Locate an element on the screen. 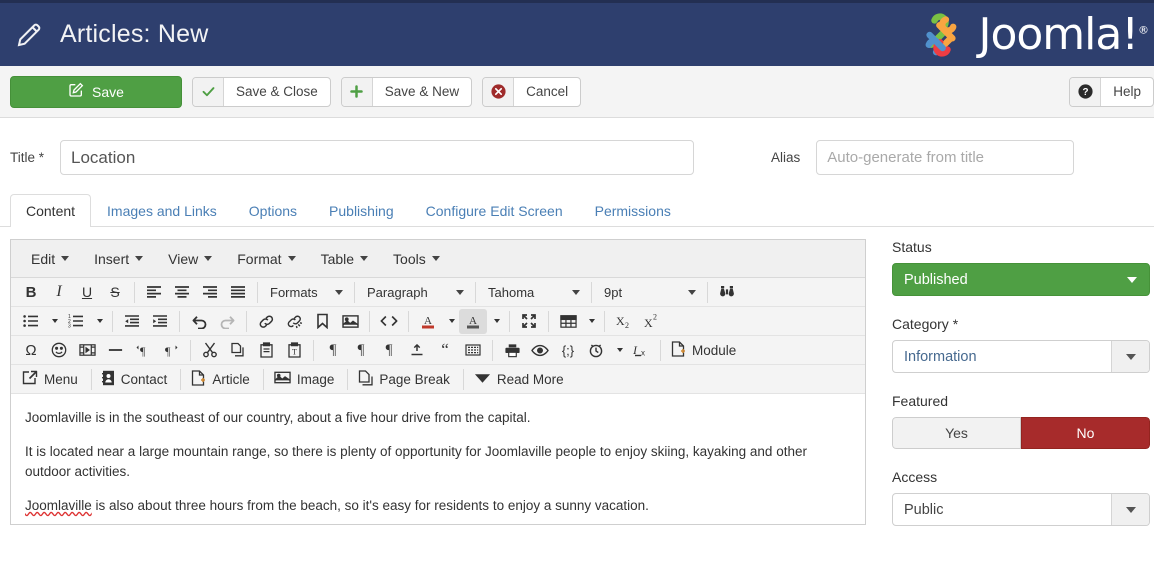  outdent-icon is located at coordinates (132, 321).